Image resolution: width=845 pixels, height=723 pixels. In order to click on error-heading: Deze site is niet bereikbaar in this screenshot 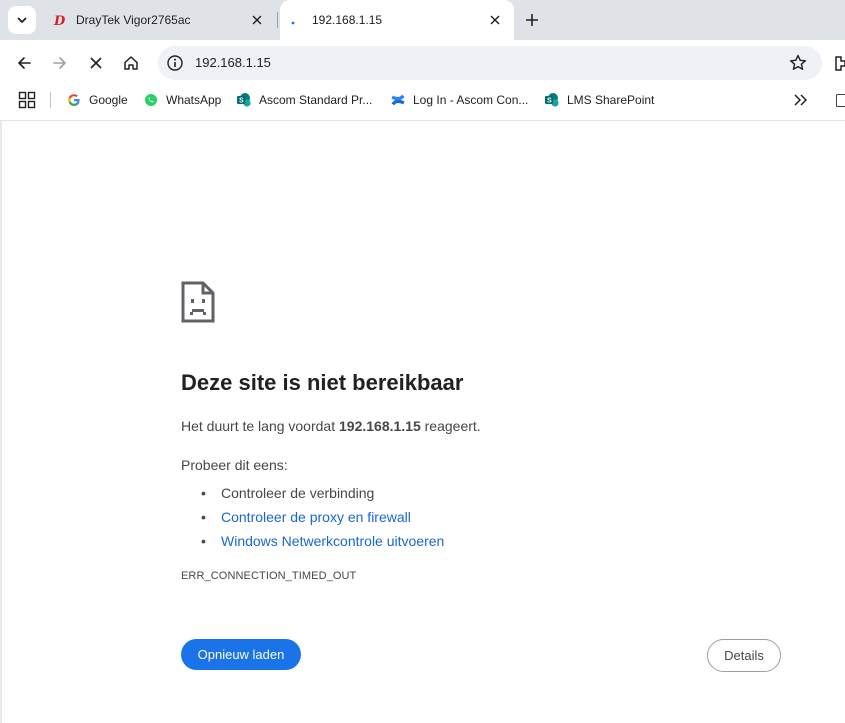, I will do `click(322, 382)`.